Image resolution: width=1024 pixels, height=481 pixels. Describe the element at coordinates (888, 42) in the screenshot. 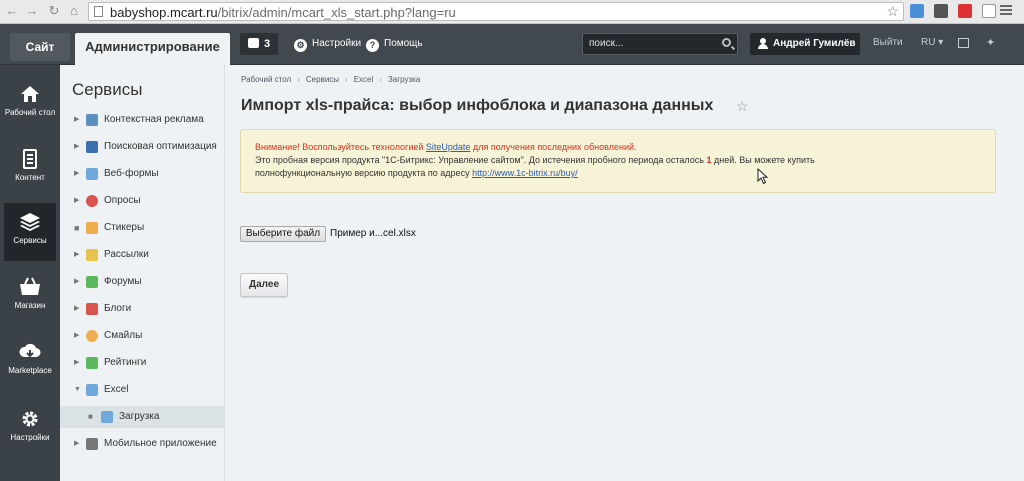

I see `logout-link: Выйти` at that location.